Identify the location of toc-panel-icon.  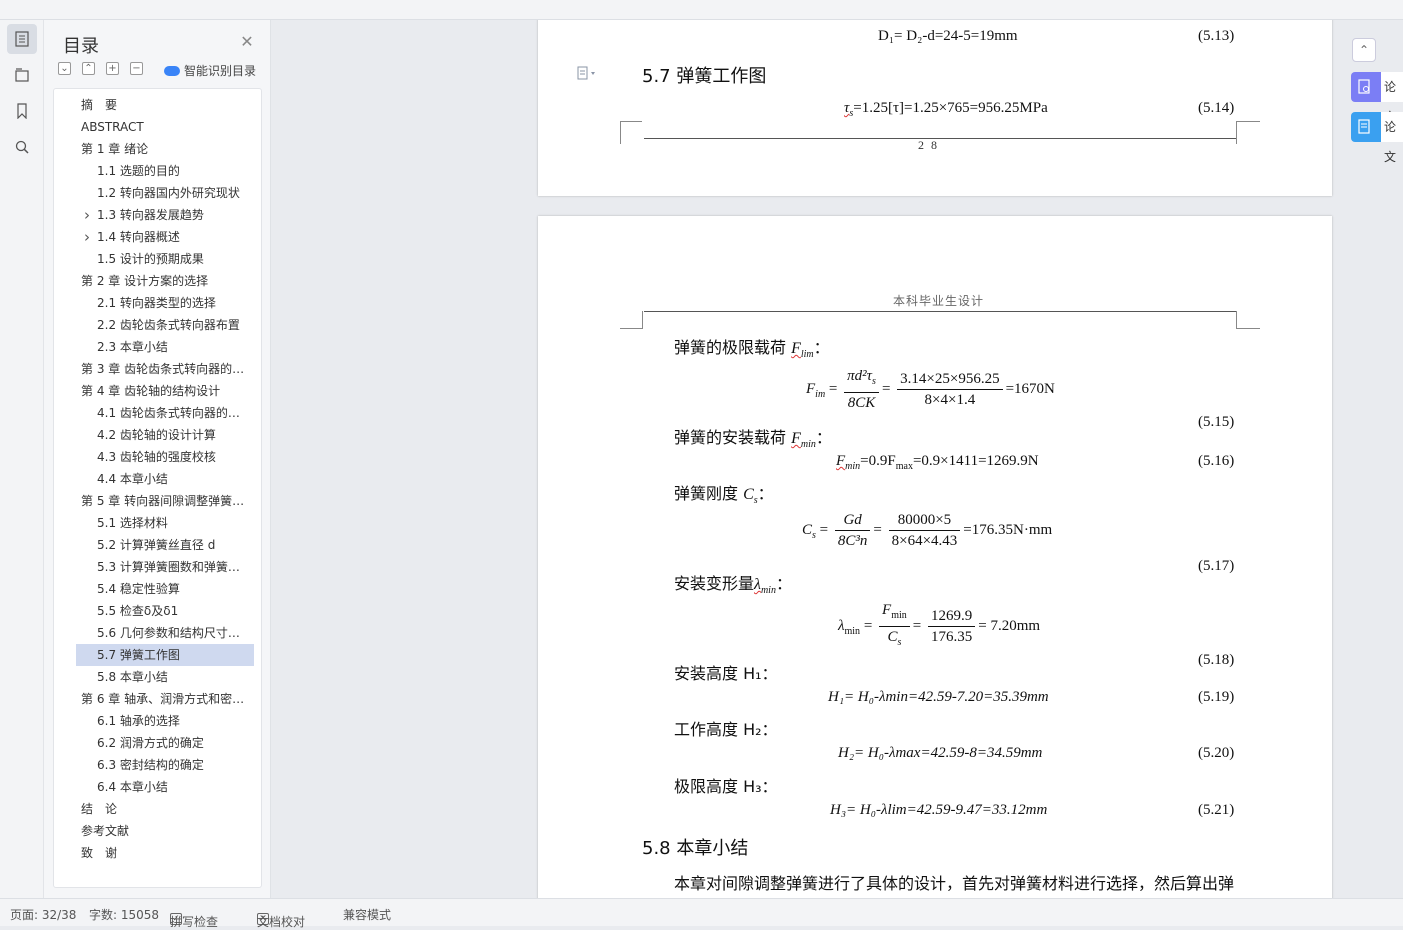
(22, 39).